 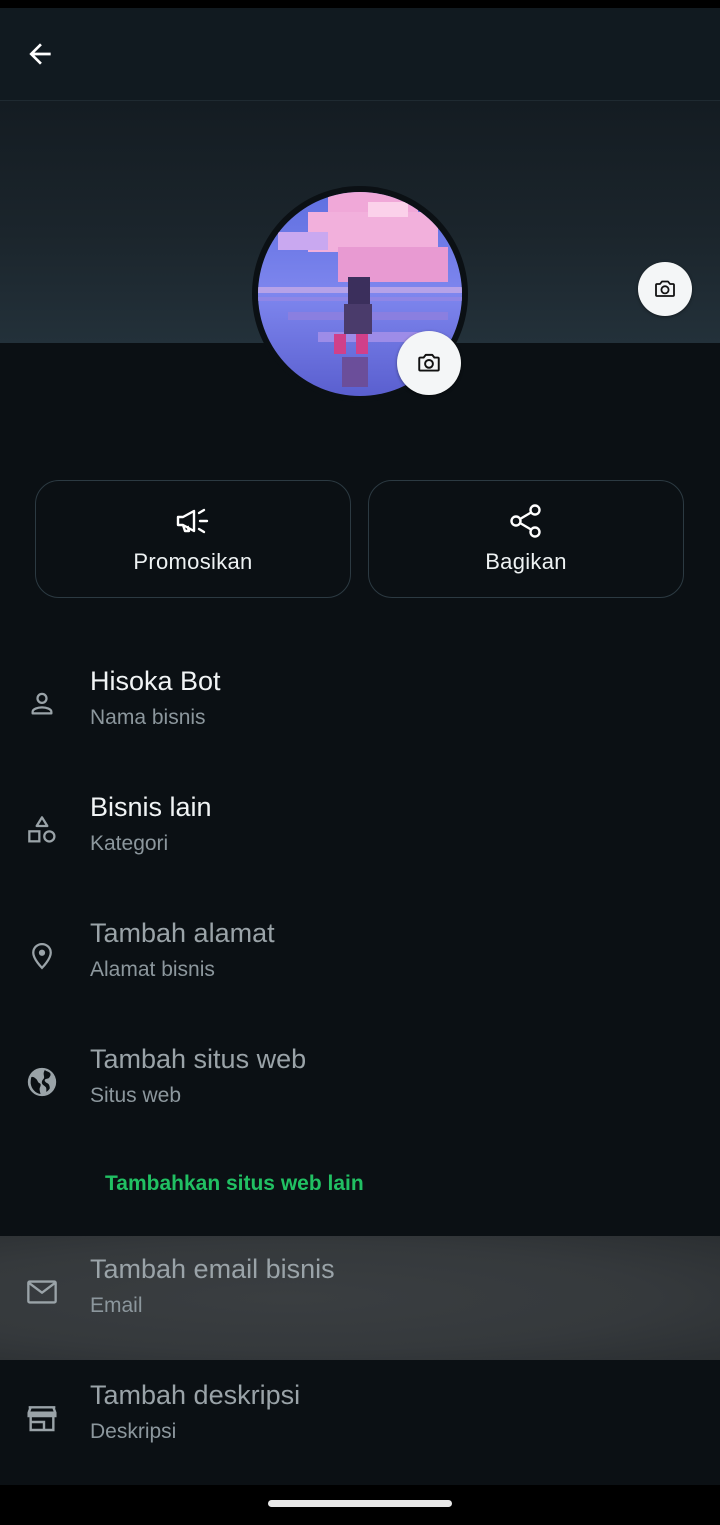 I want to click on email-value: Tambah email bisnis, so click(x=212, y=1269).